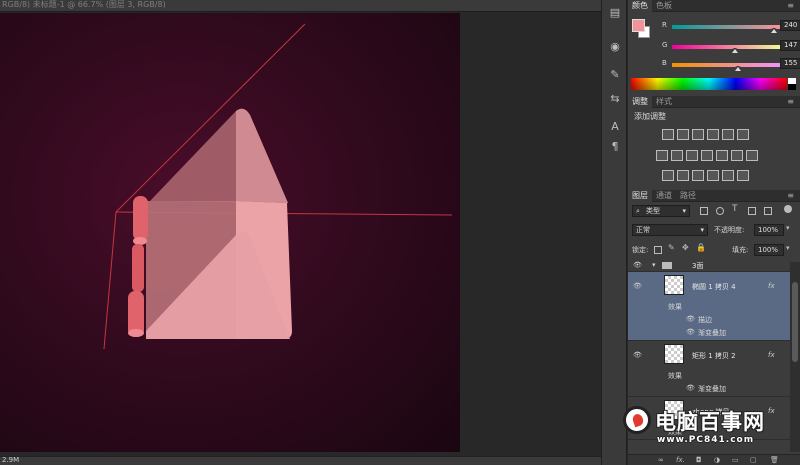 Image resolution: width=800 pixels, height=465 pixels. What do you see at coordinates (795, 322) in the screenshot?
I see `layers-scroll-thumb` at bounding box center [795, 322].